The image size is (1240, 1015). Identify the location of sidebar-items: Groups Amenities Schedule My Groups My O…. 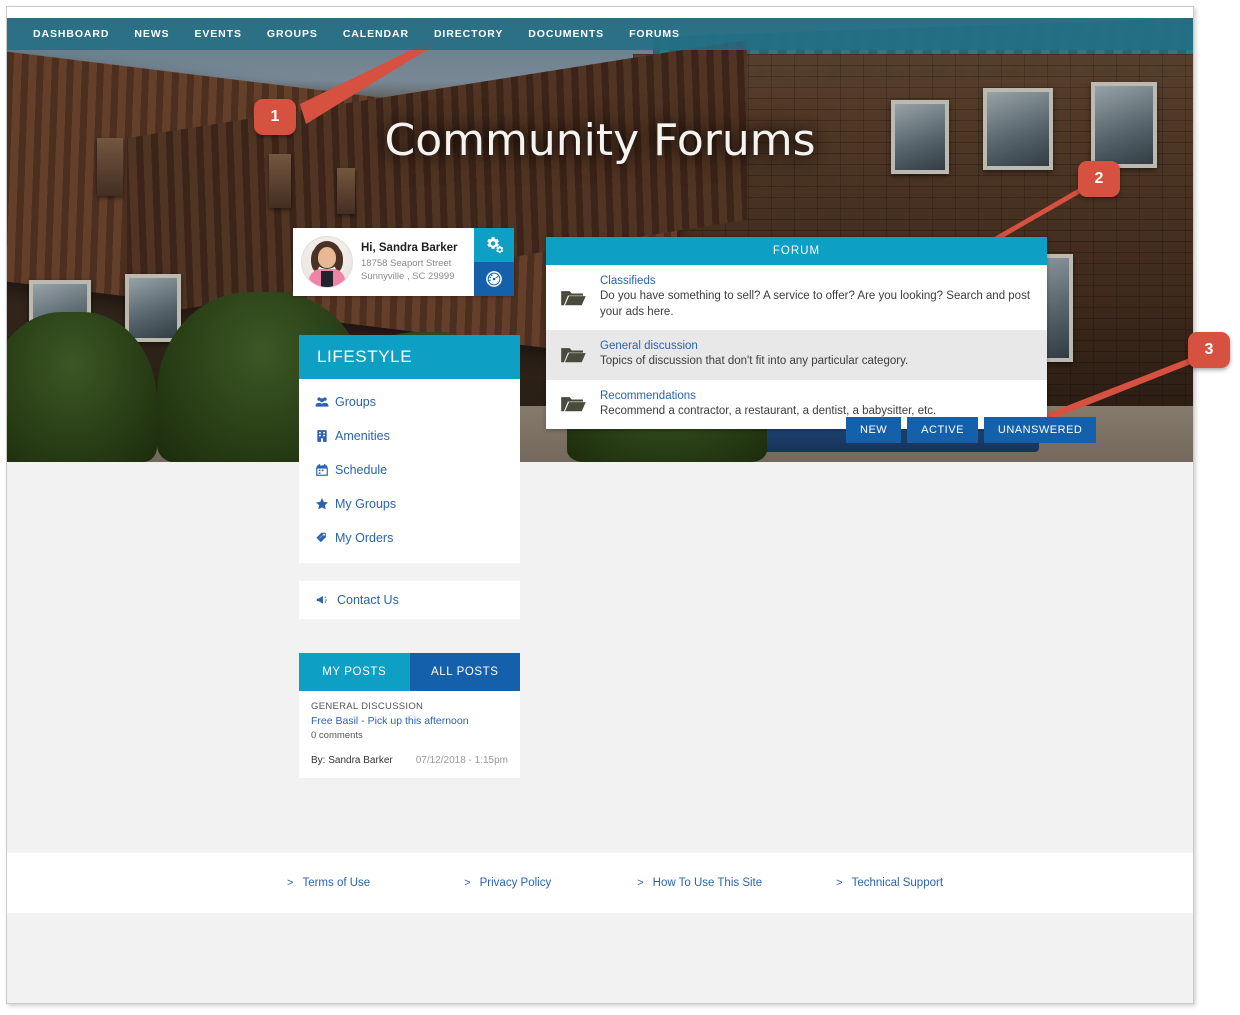
(409, 471).